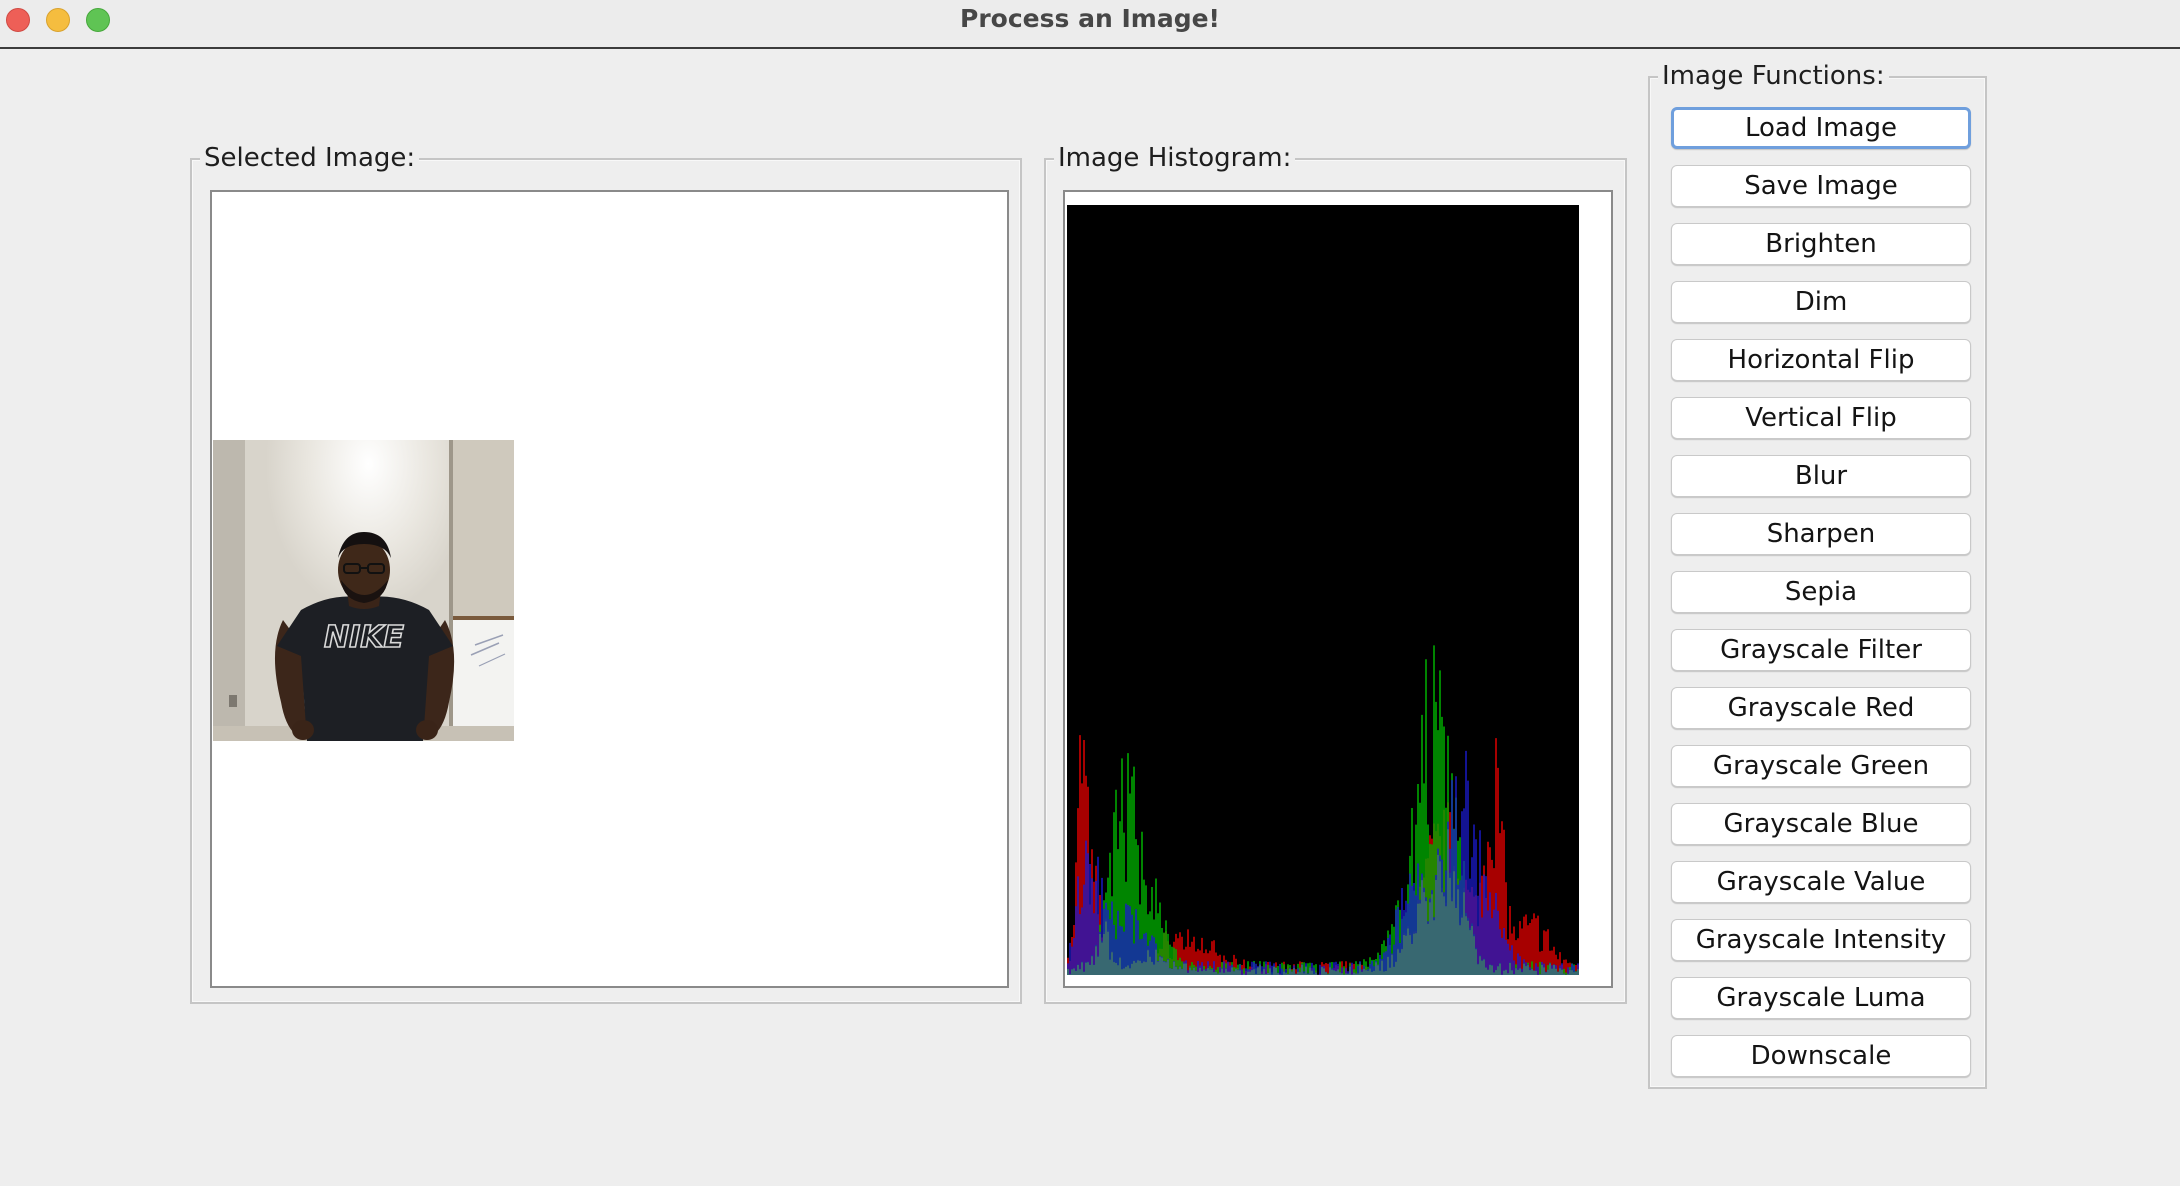 This screenshot has height=1186, width=2180. Describe the element at coordinates (363, 590) in the screenshot. I see `selected-image-photo: NIKE` at that location.